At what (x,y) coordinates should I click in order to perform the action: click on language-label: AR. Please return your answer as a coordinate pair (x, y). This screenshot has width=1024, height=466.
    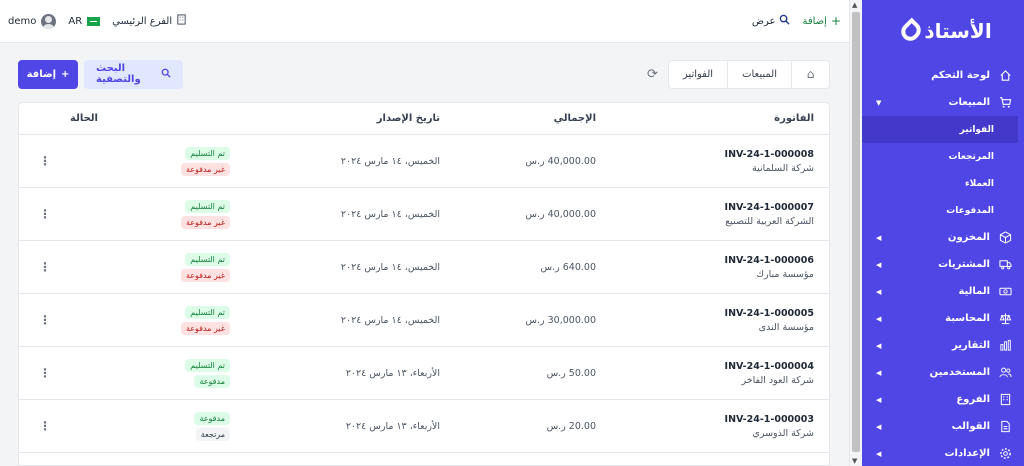
    Looking at the image, I should click on (75, 21).